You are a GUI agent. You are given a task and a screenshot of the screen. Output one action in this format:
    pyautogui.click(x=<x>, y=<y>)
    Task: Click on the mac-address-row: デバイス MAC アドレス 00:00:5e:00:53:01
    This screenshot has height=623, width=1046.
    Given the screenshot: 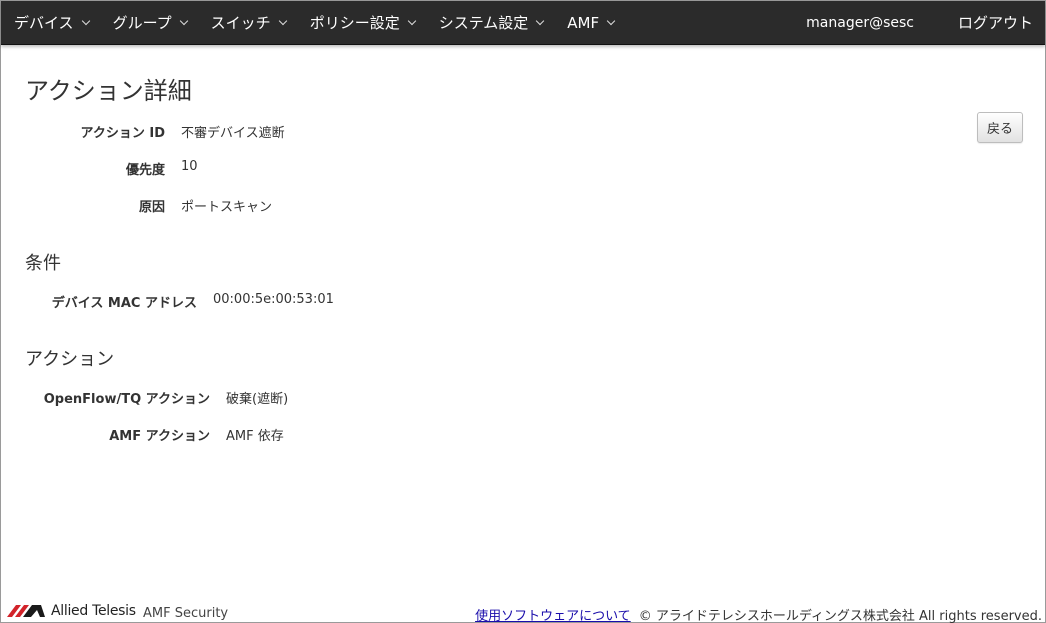 What is the action you would take?
    pyautogui.click(x=301, y=301)
    